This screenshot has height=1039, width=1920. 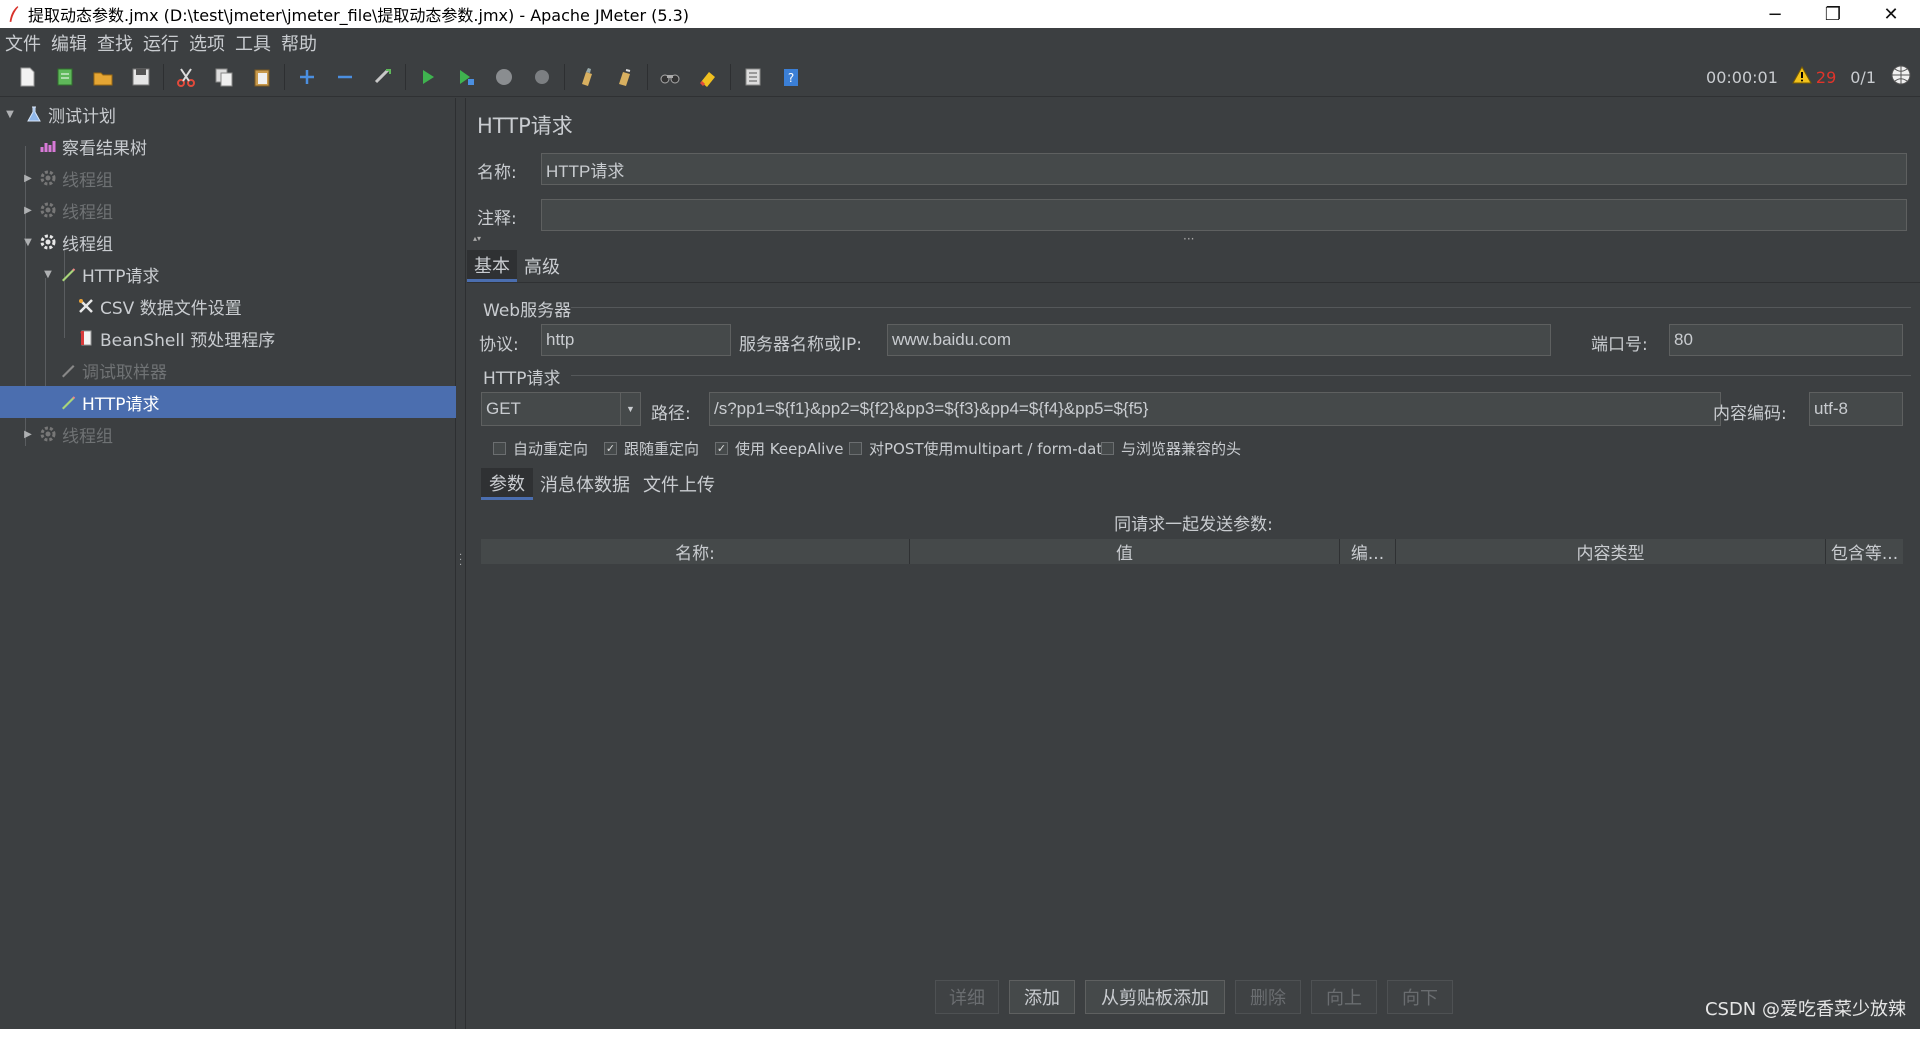 What do you see at coordinates (1268, 997) in the screenshot?
I see `delete-button: 删除` at bounding box center [1268, 997].